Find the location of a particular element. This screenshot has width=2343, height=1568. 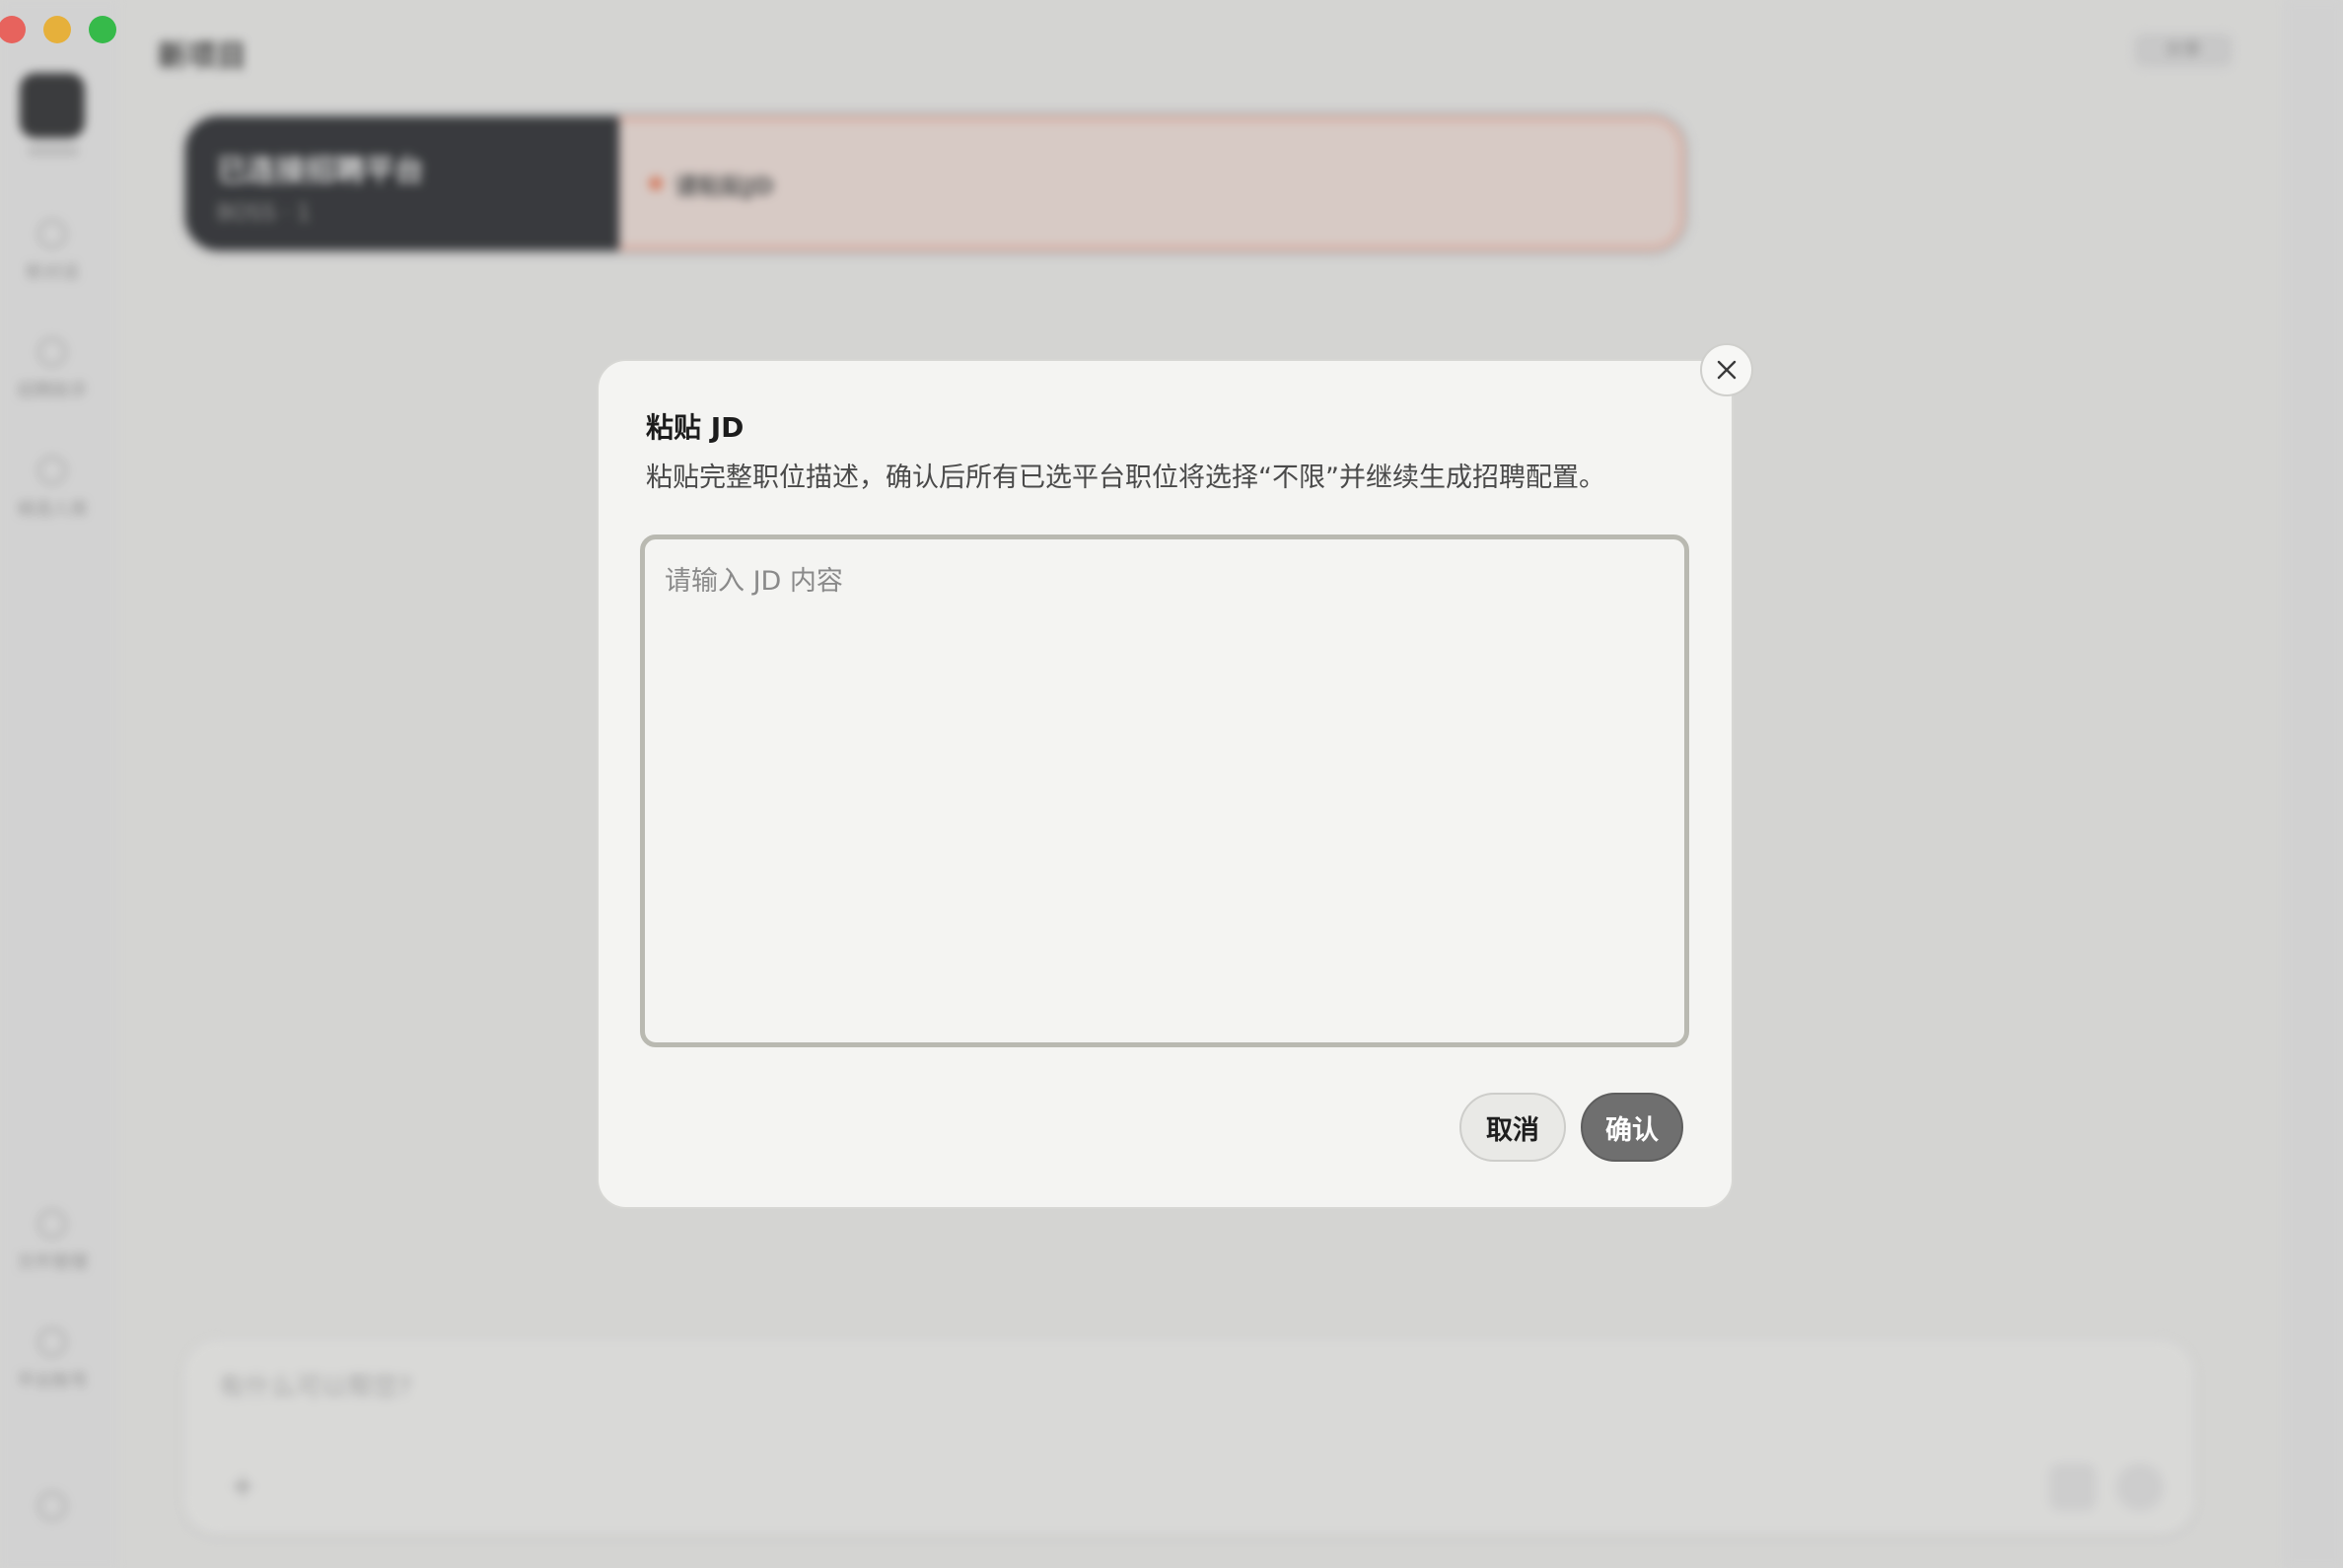

dialog-title: 粘贴 JD is located at coordinates (696, 427).